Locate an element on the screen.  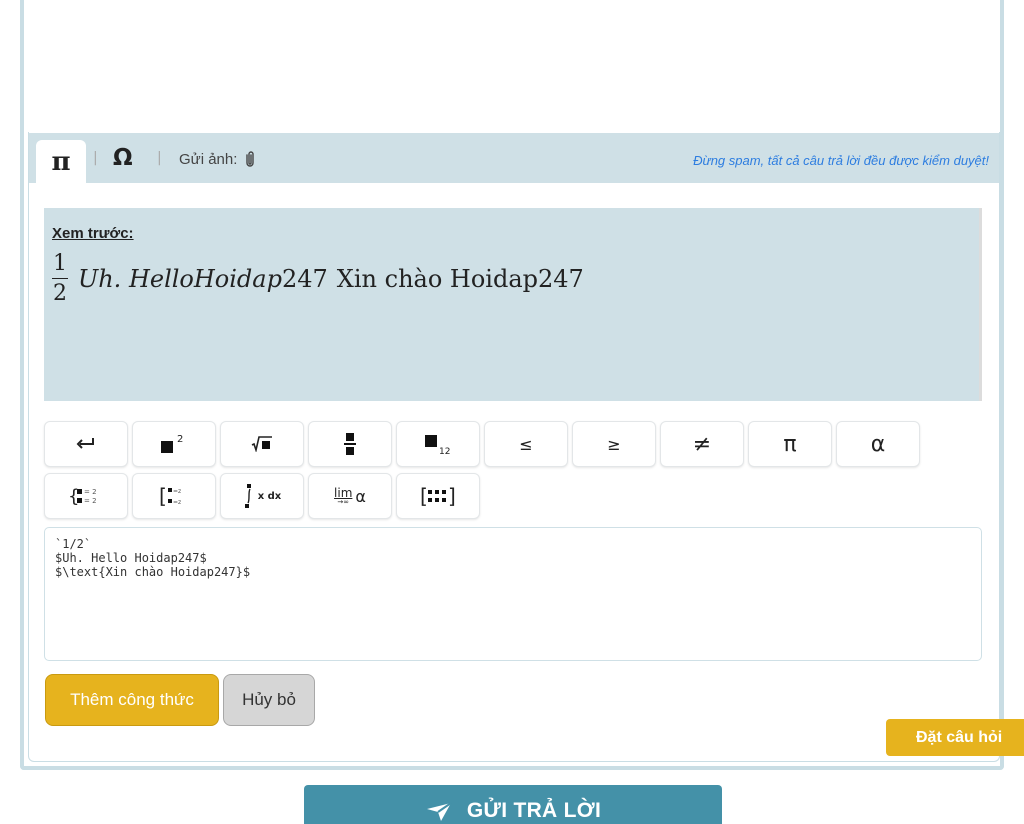
power-icon: 2 is located at coordinates (172, 443).